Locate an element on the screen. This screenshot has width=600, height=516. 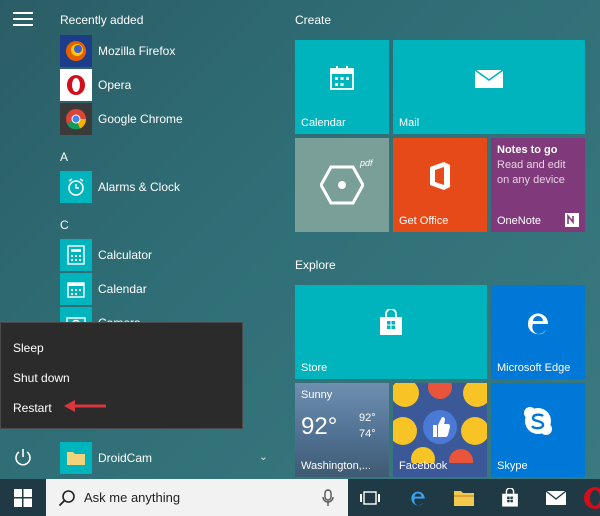
tile-pdf: pdf is located at coordinates (342, 185).